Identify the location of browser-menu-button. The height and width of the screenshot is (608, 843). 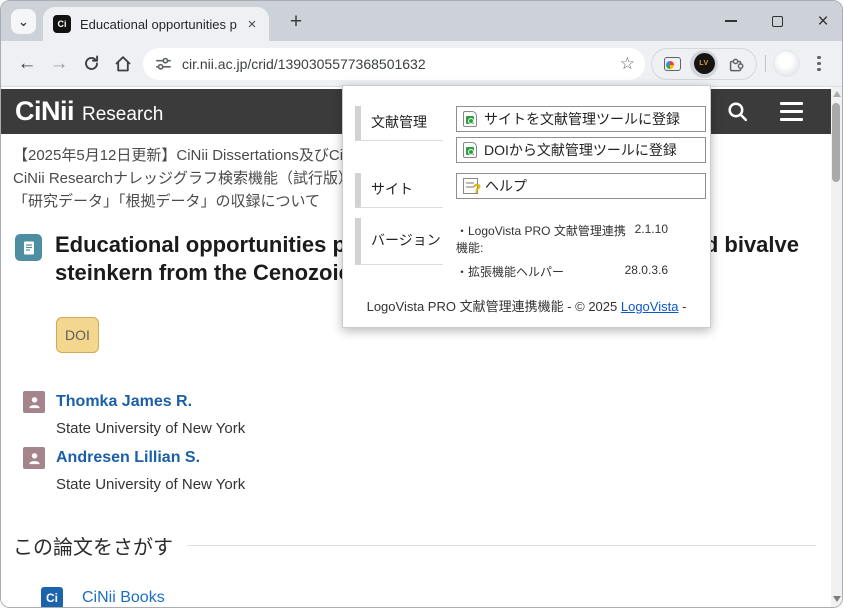
(819, 64).